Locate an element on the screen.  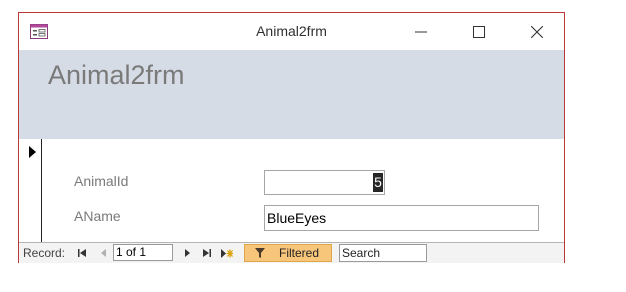
next-record-button is located at coordinates (187, 253).